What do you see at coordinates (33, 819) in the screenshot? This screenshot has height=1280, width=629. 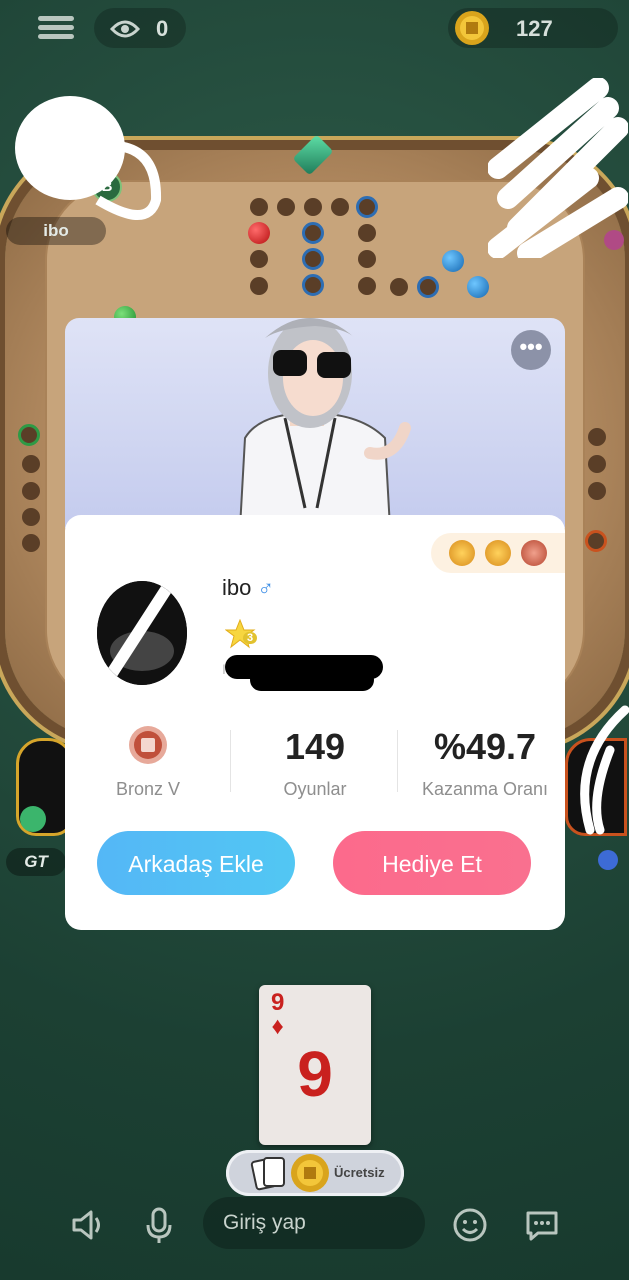 I see `mic-icon` at bounding box center [33, 819].